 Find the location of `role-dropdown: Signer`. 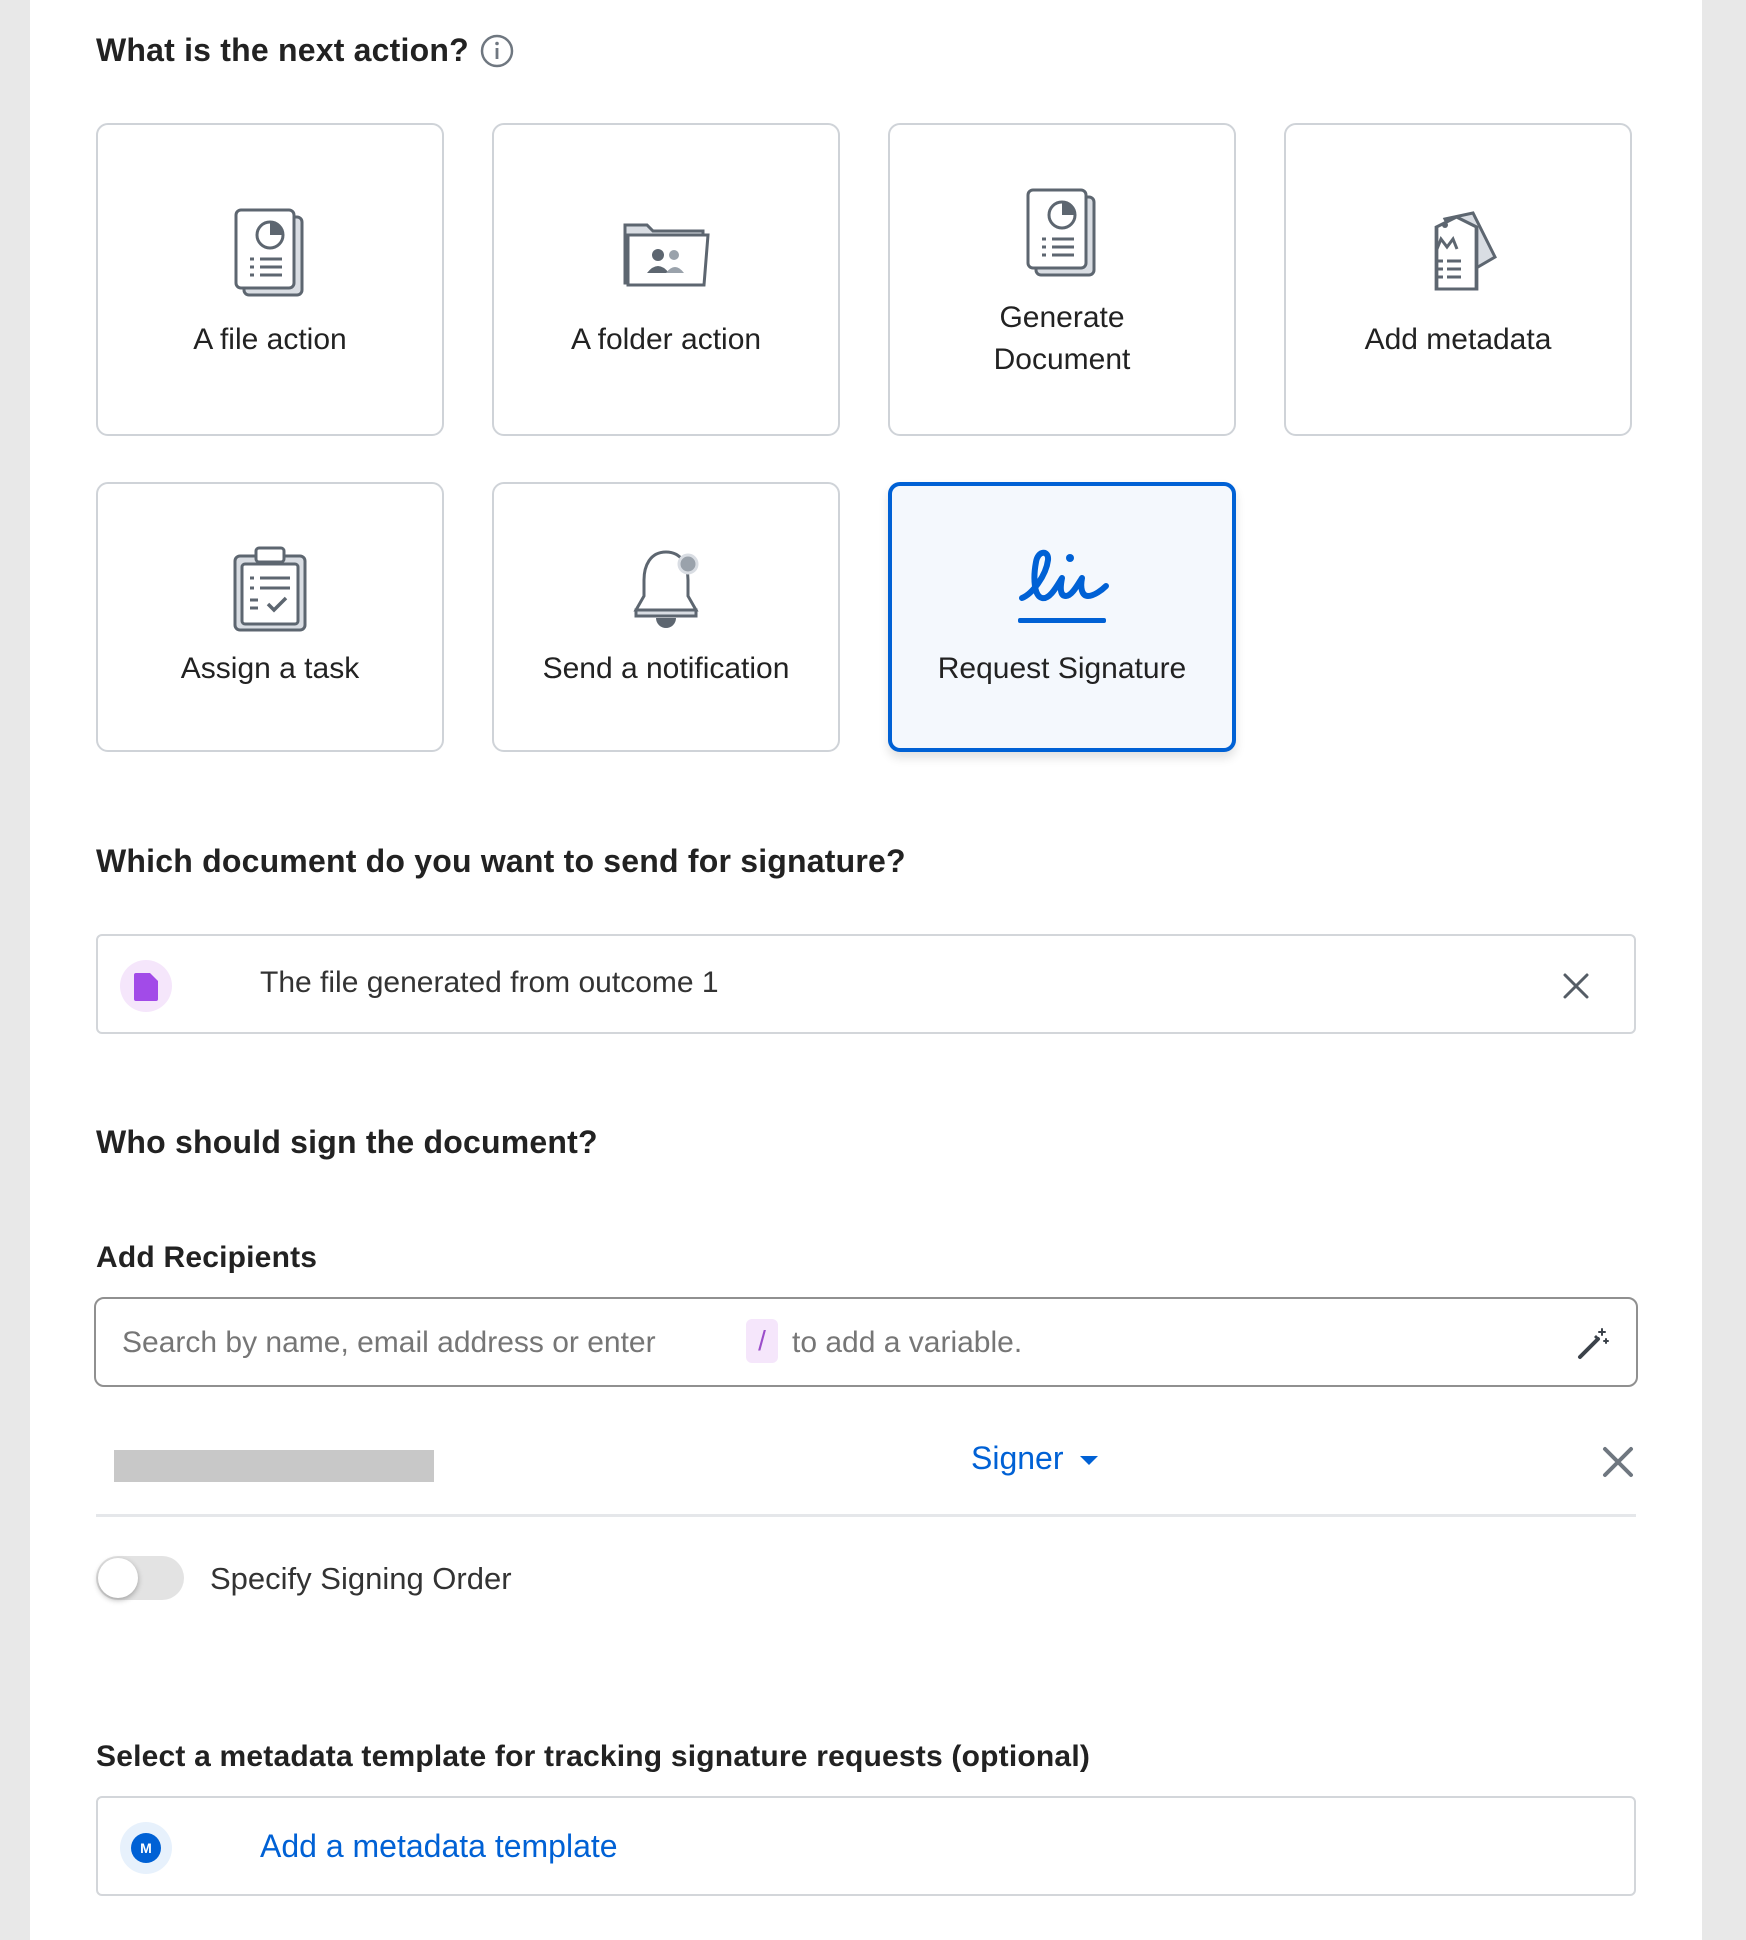

role-dropdown: Signer is located at coordinates (1034, 1458).